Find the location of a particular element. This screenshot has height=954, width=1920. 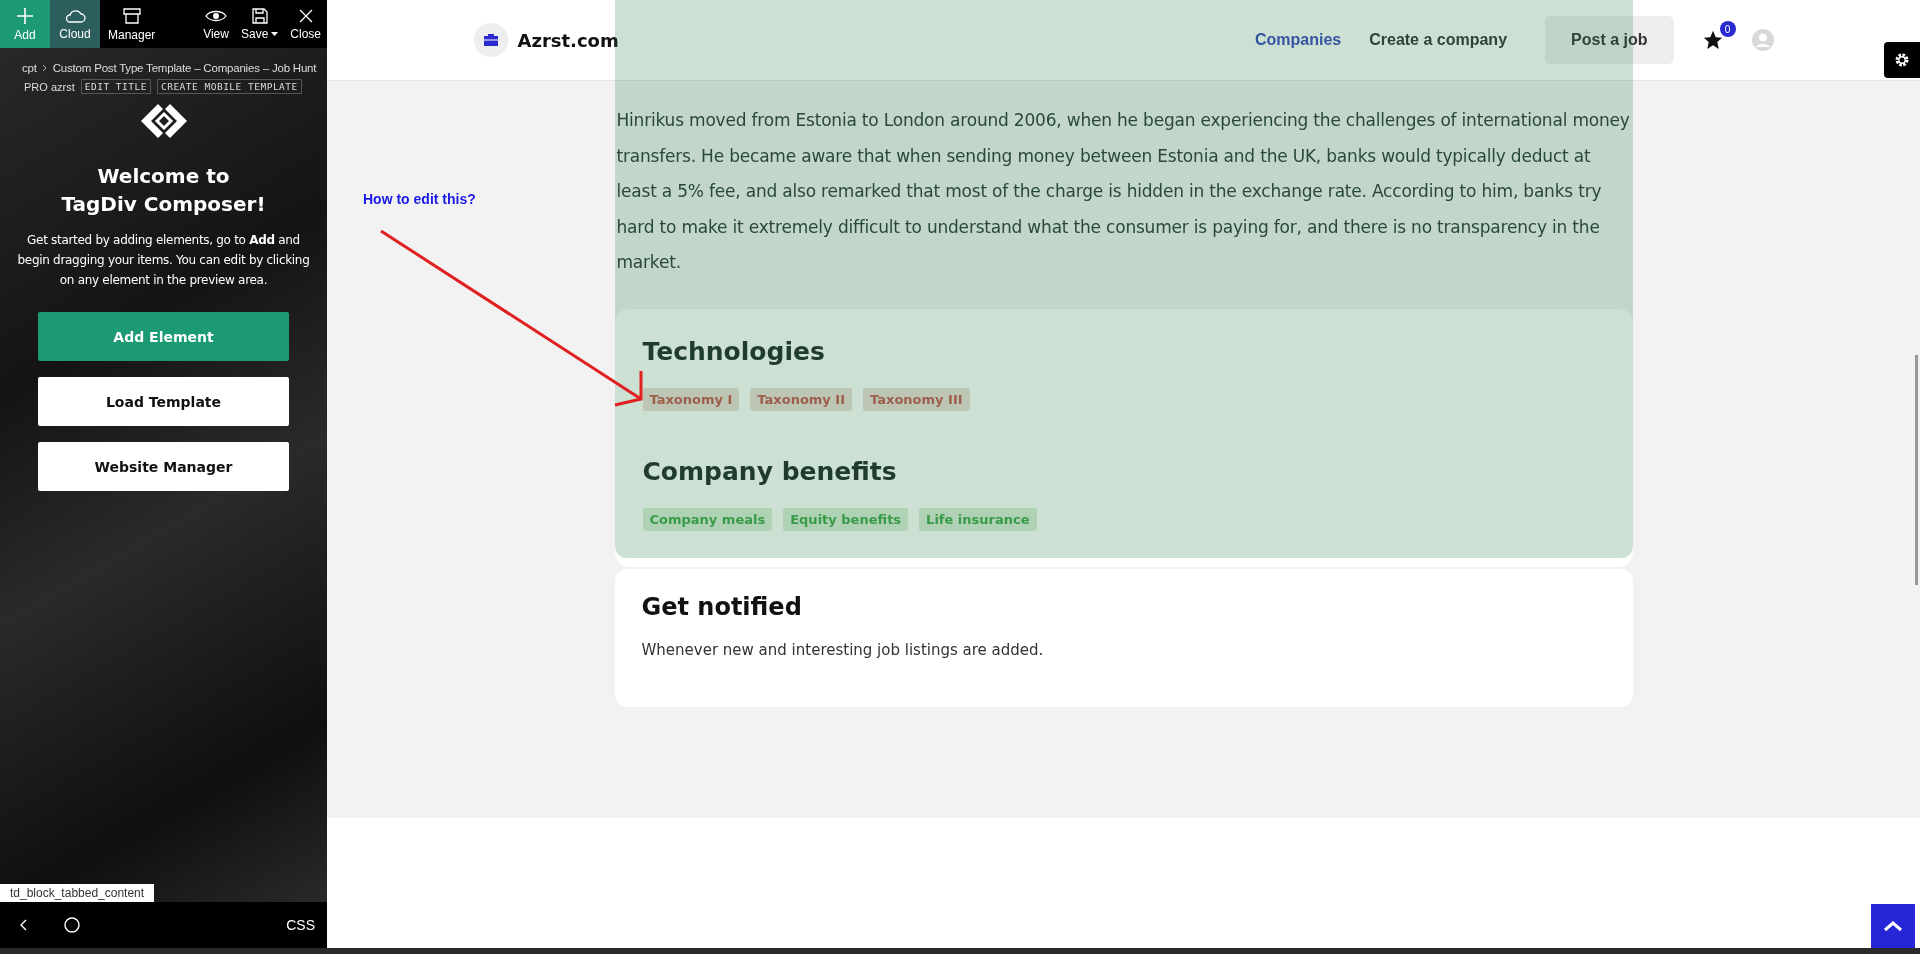

section-heading: Company benefits is located at coordinates (770, 471).